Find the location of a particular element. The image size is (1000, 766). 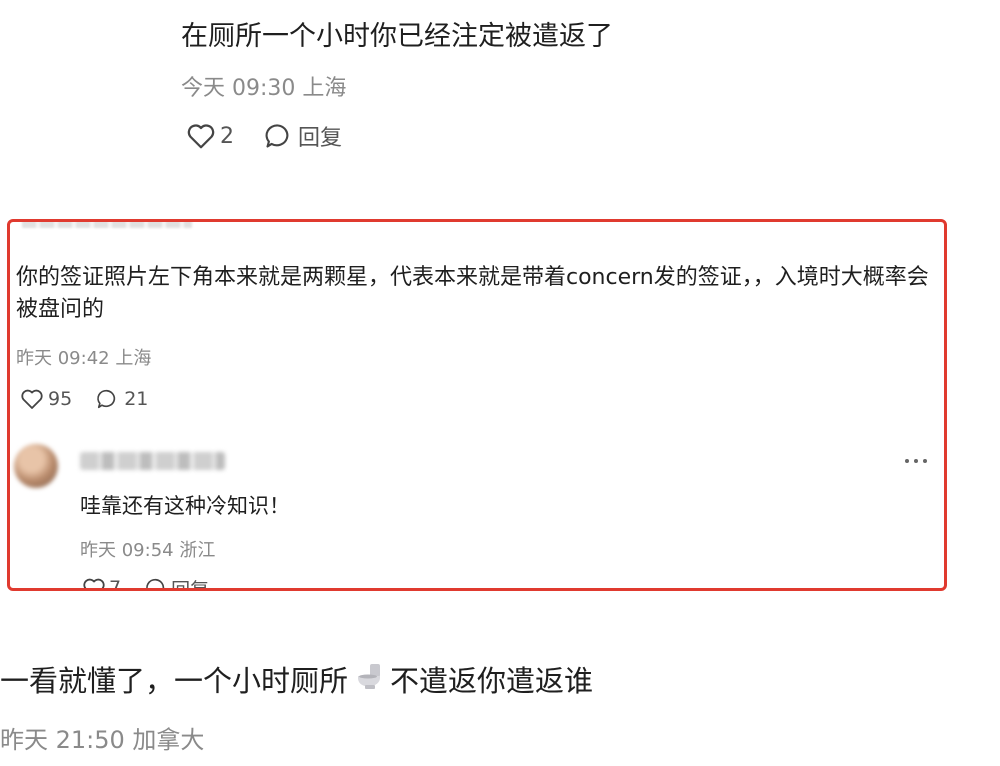

like-count: 2 is located at coordinates (227, 136).